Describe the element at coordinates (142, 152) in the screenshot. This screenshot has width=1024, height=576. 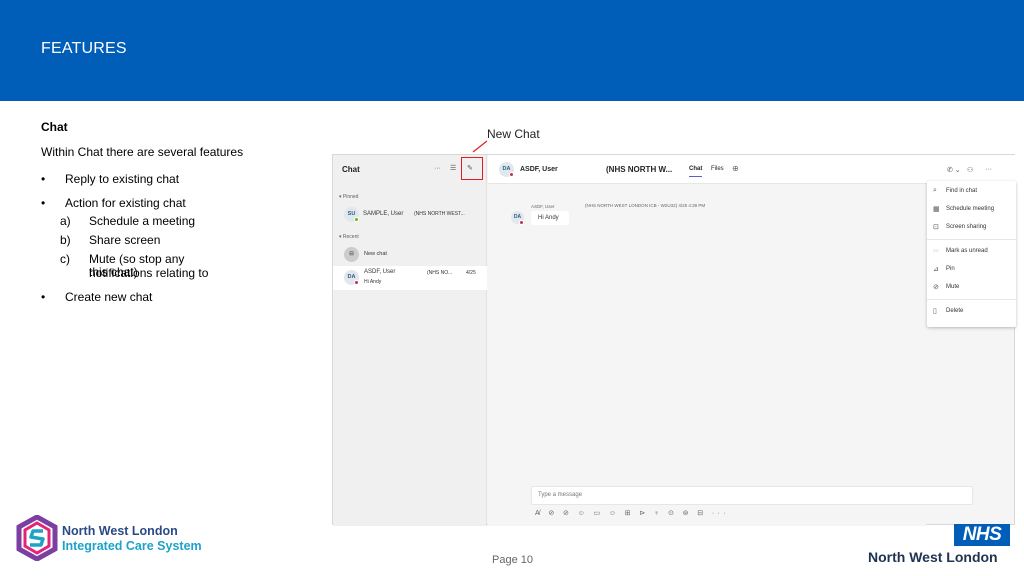
I see `intro-text: Within Chat there are several features` at that location.